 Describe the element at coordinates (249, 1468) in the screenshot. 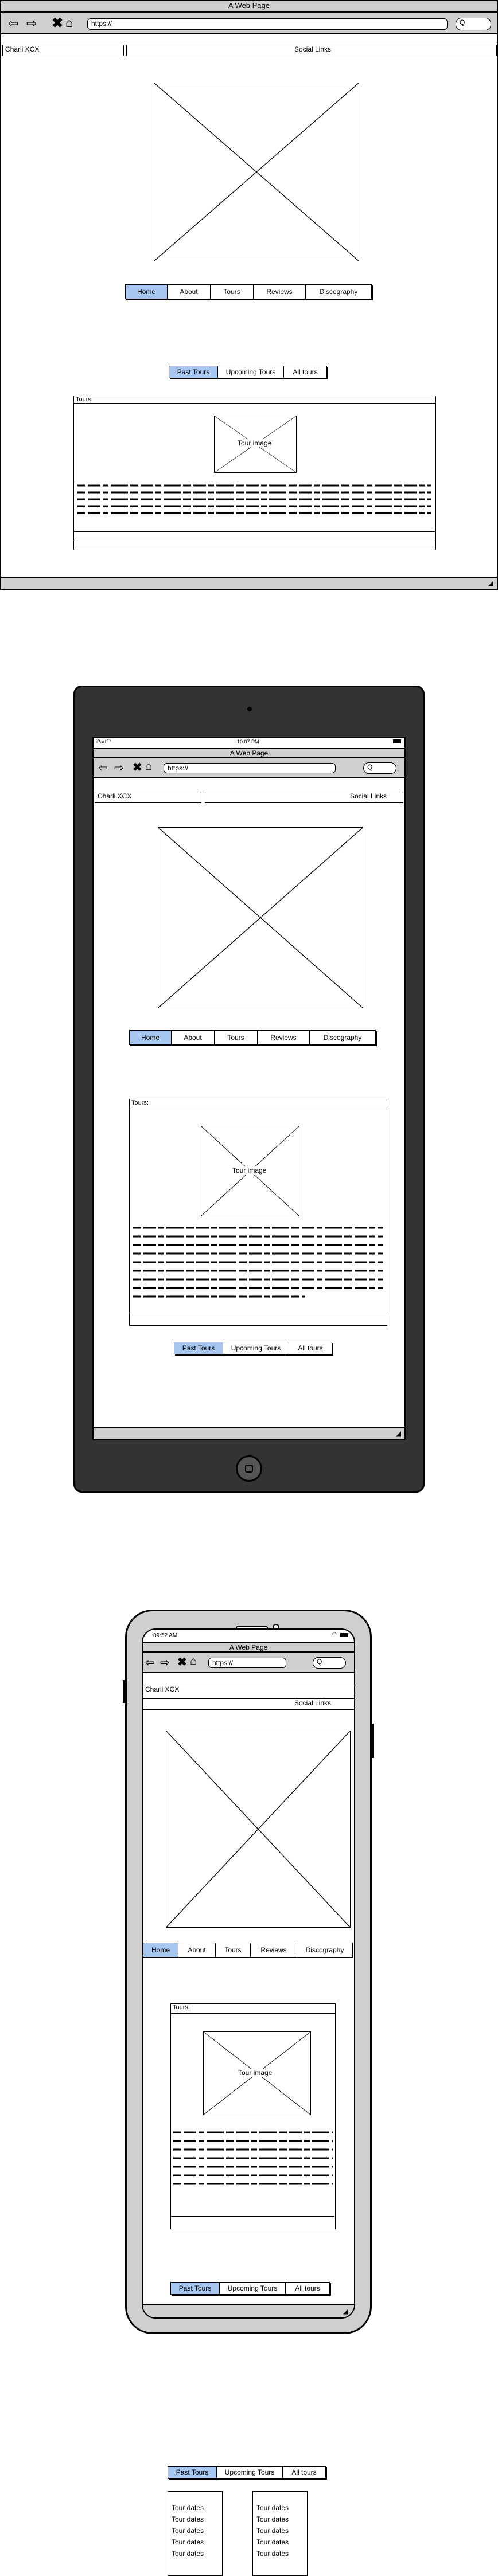

I see `home-button-icon` at that location.